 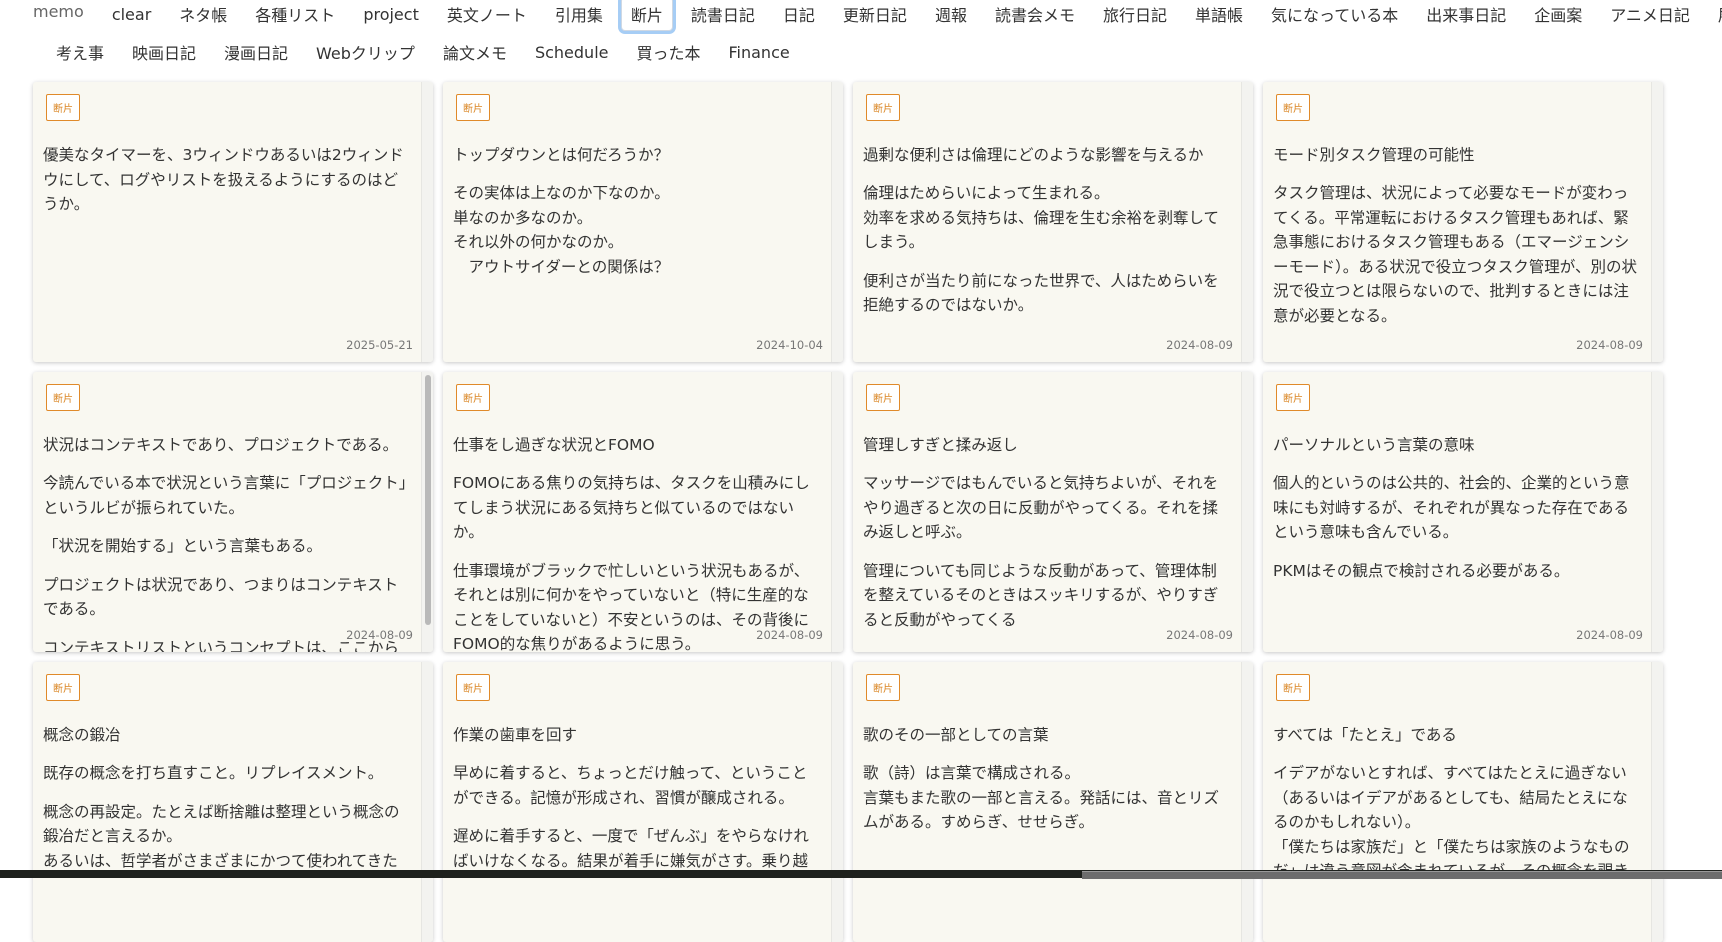 What do you see at coordinates (951, 15) in the screenshot?
I see `nav-tab: 週報` at bounding box center [951, 15].